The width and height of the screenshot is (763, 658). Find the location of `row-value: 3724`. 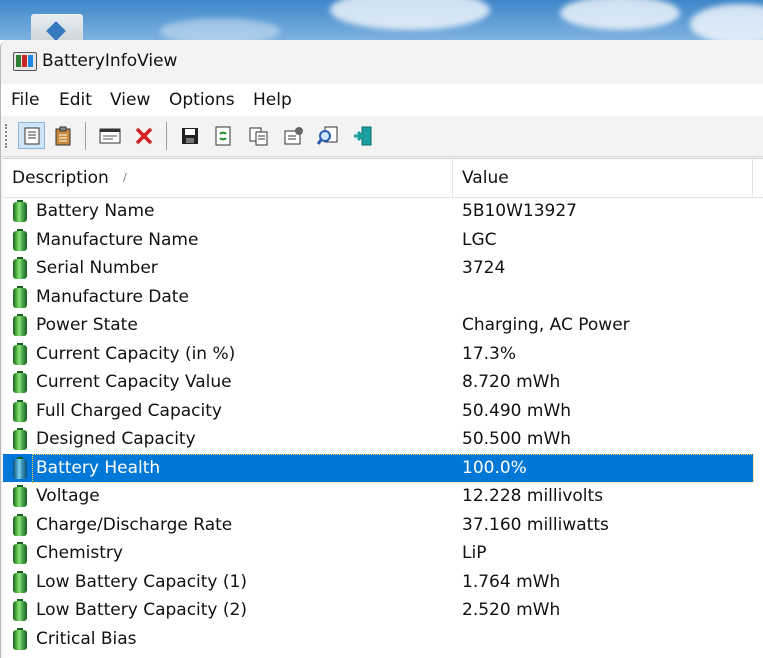

row-value: 3724 is located at coordinates (484, 268).